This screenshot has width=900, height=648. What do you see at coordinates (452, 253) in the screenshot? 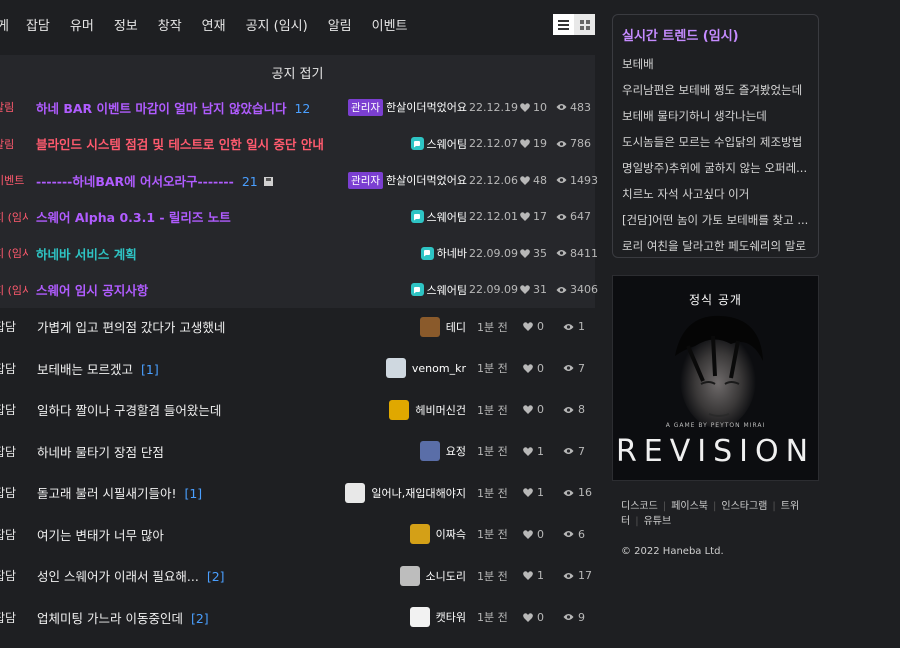
I see `notice-author: 하네바` at bounding box center [452, 253].